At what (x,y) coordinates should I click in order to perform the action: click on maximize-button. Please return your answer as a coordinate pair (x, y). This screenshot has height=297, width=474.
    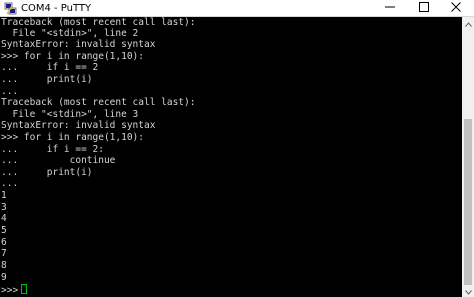
    Looking at the image, I should click on (424, 8).